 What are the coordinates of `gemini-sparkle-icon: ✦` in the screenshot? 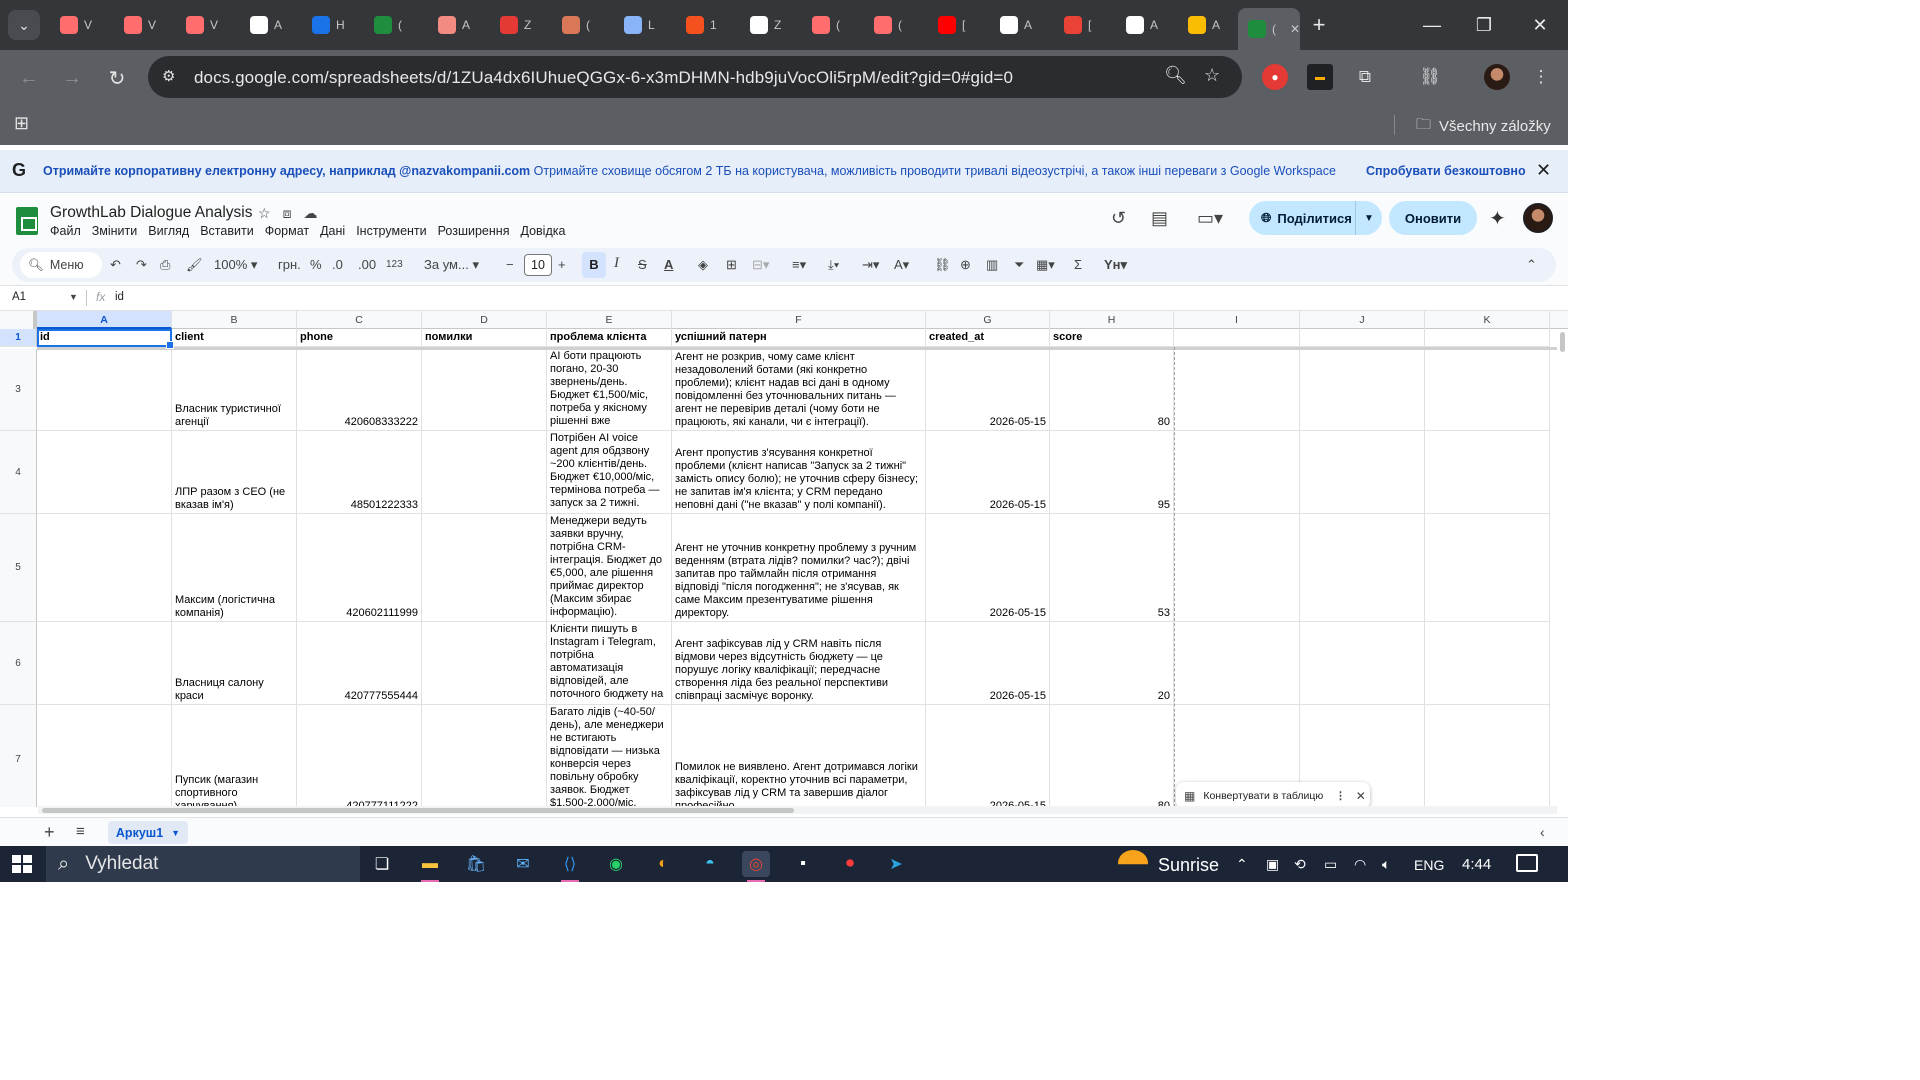 It's located at (1497, 218).